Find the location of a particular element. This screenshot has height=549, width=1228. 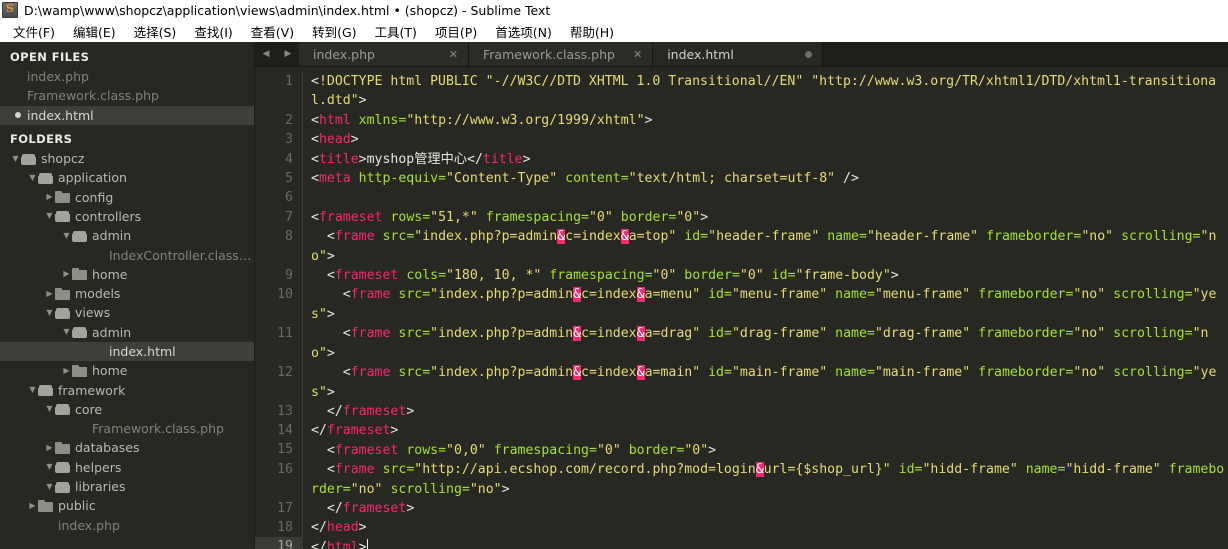

tab-nav: ◀ ▶ is located at coordinates (277, 54).